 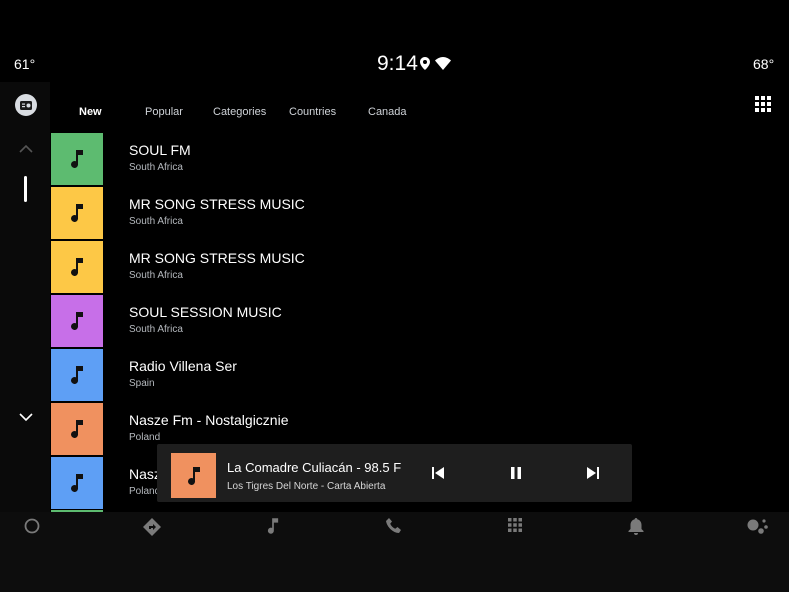 I want to click on phone-icon, so click(x=394, y=526).